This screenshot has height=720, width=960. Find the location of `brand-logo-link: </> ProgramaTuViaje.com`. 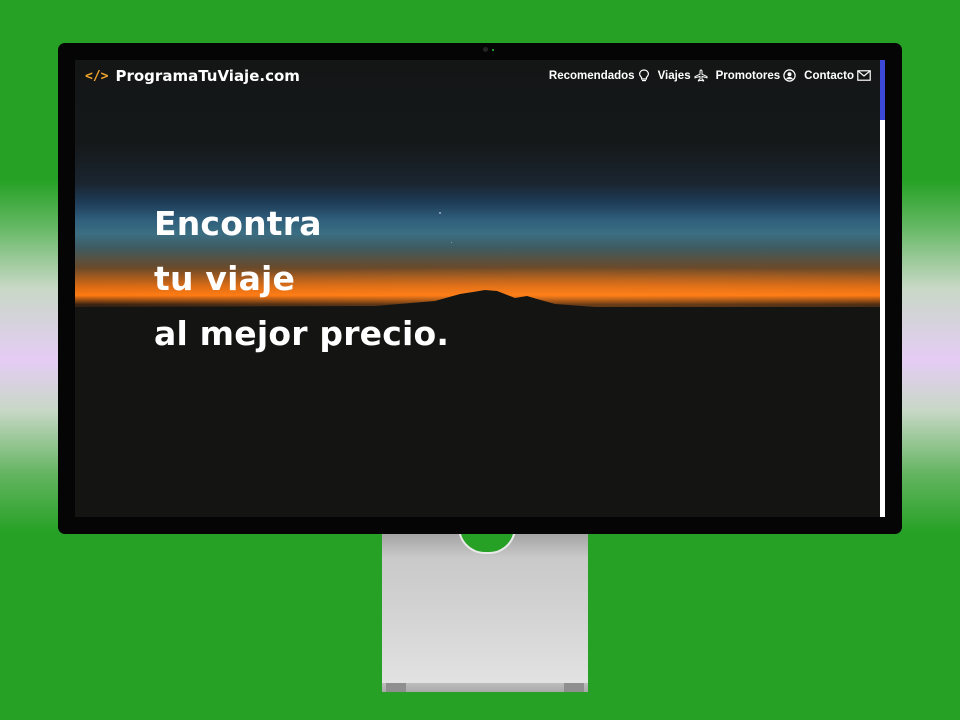

brand-logo-link: </> ProgramaTuViaje.com is located at coordinates (192, 76).